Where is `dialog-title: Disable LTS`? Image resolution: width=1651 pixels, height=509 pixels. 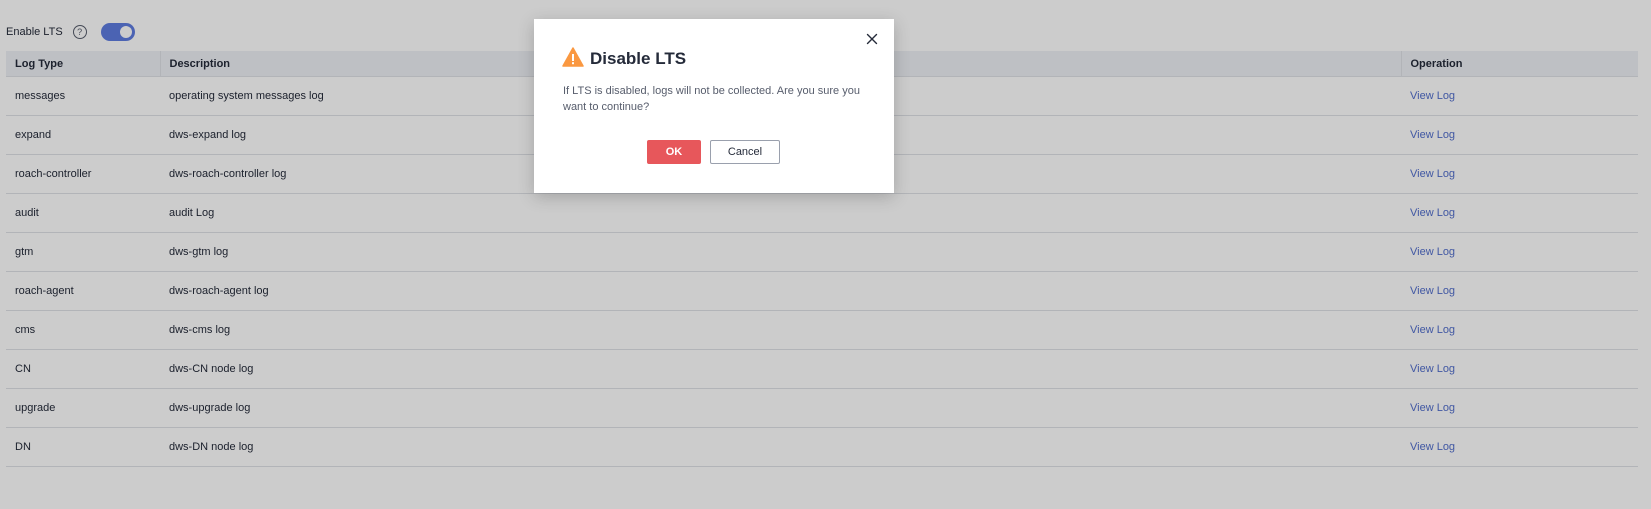
dialog-title: Disable LTS is located at coordinates (638, 58).